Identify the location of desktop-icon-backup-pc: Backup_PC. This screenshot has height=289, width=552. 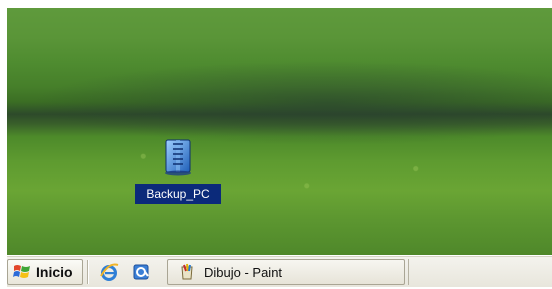
(178, 176).